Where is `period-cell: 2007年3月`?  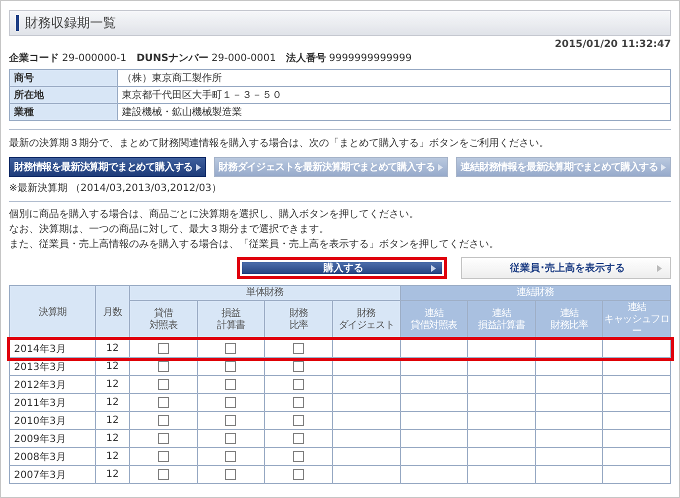 period-cell: 2007年3月 is located at coordinates (53, 475).